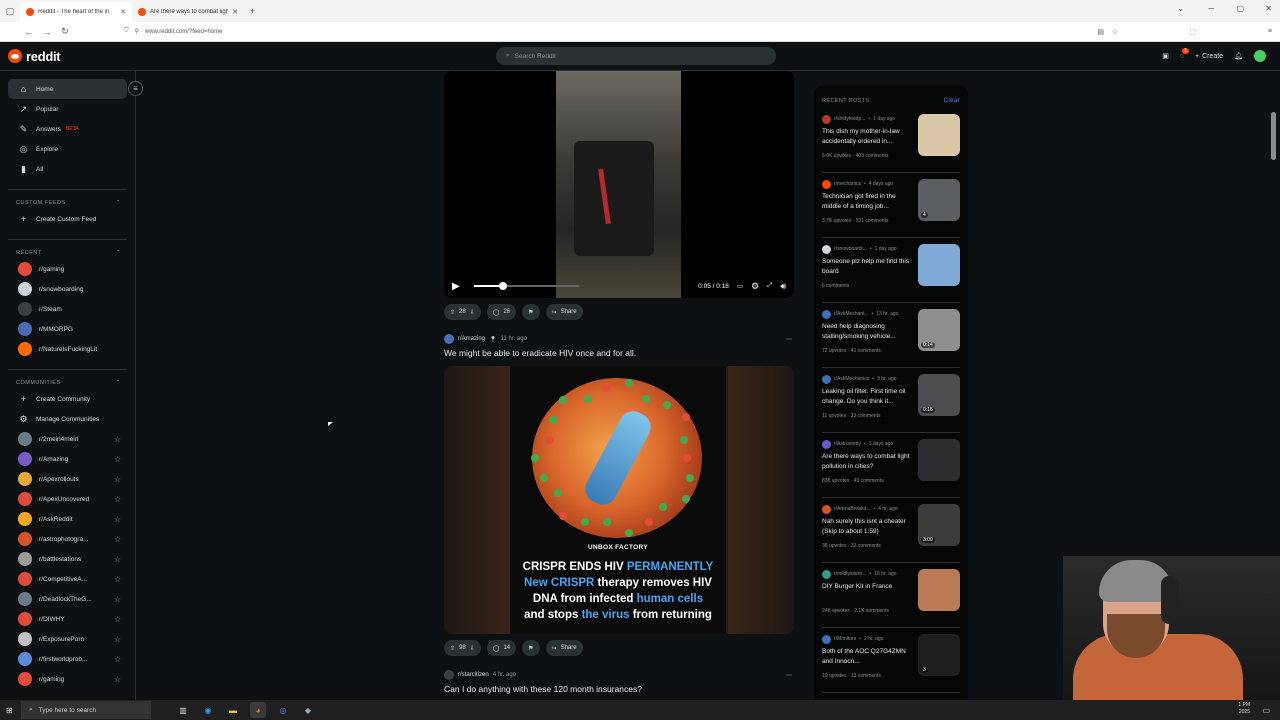 This screenshot has height=720, width=1280. I want to click on sidebar-item-community: r/DIWHY ☆, so click(67, 619).